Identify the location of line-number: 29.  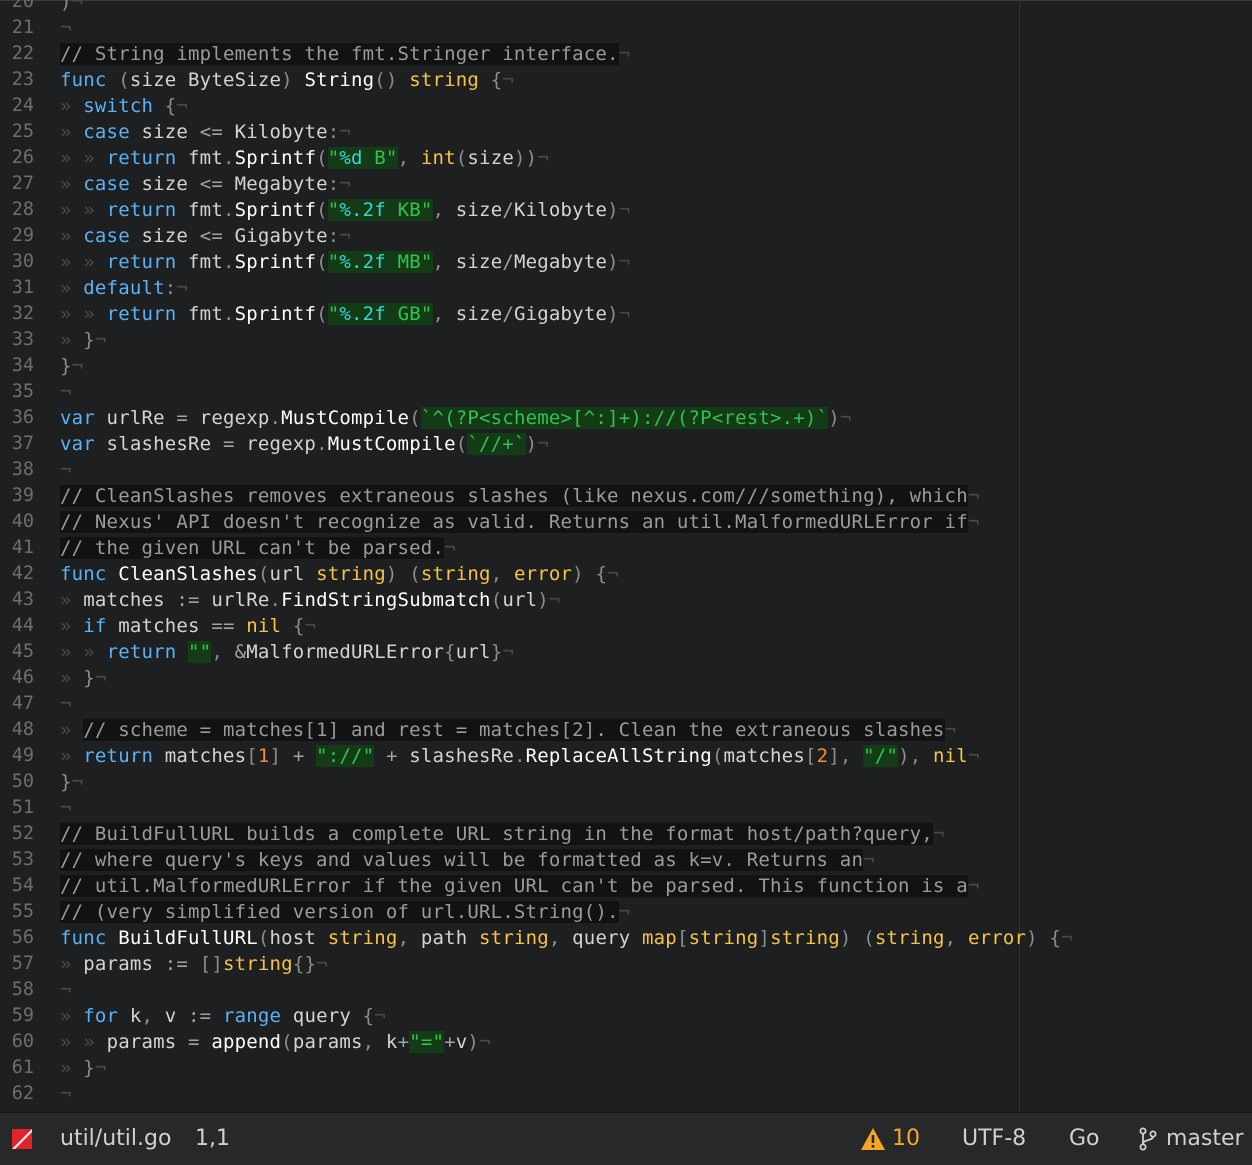
(17, 236).